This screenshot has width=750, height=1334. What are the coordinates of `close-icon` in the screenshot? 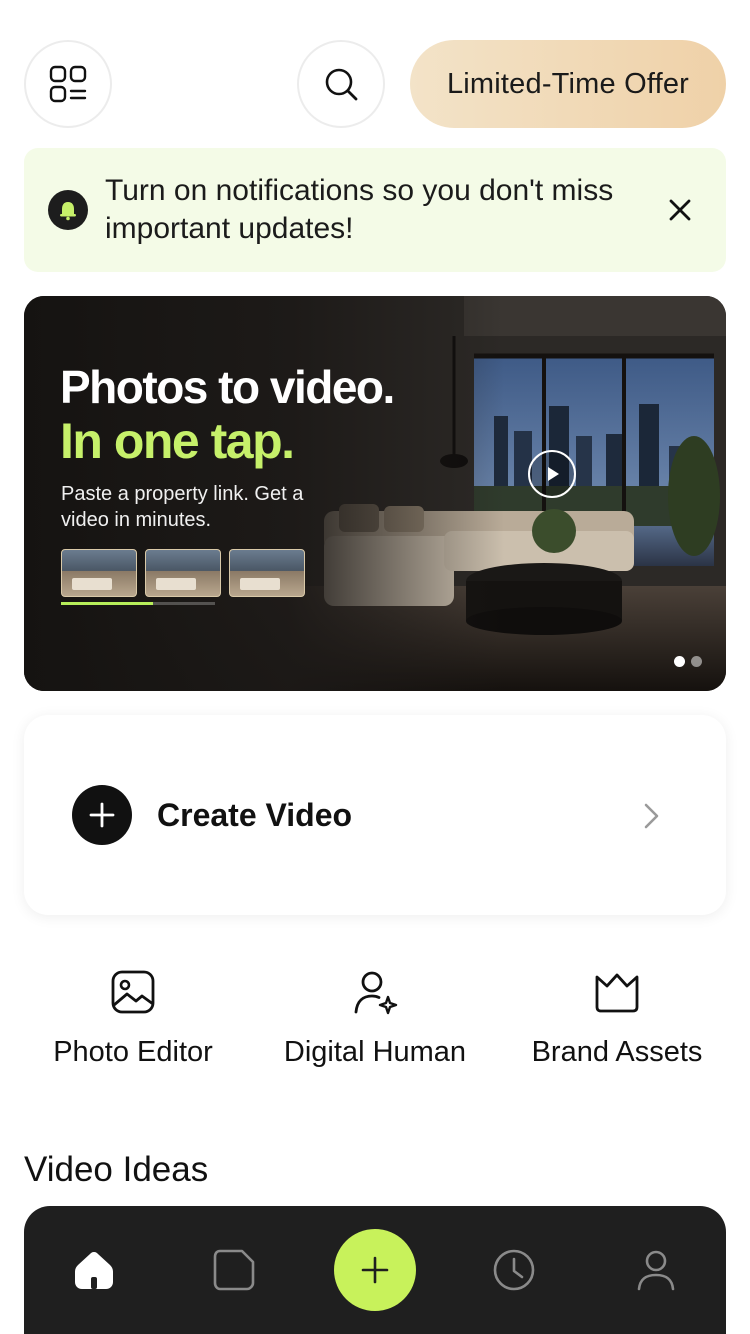 It's located at (680, 210).